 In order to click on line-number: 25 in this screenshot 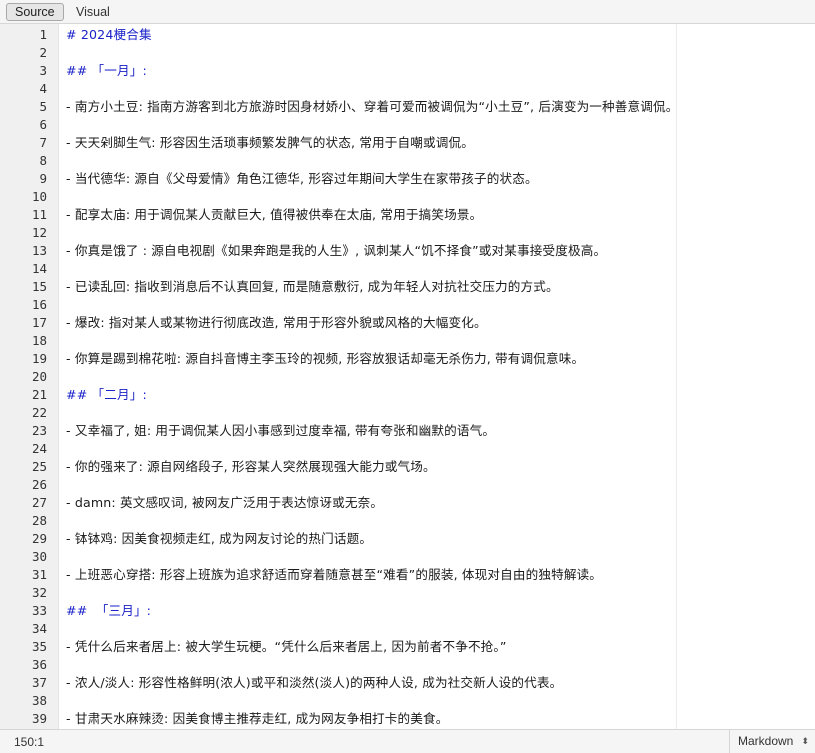, I will do `click(39, 466)`.